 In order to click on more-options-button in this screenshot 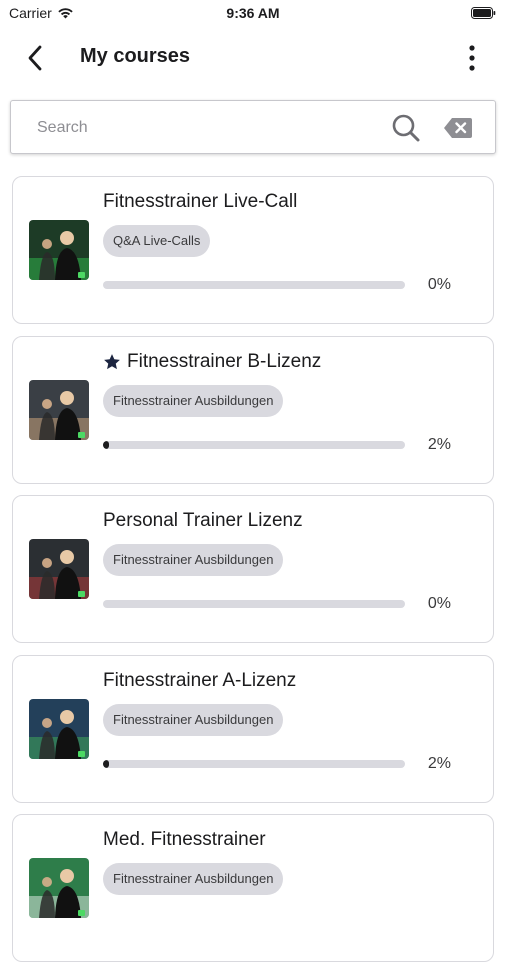, I will do `click(472, 58)`.